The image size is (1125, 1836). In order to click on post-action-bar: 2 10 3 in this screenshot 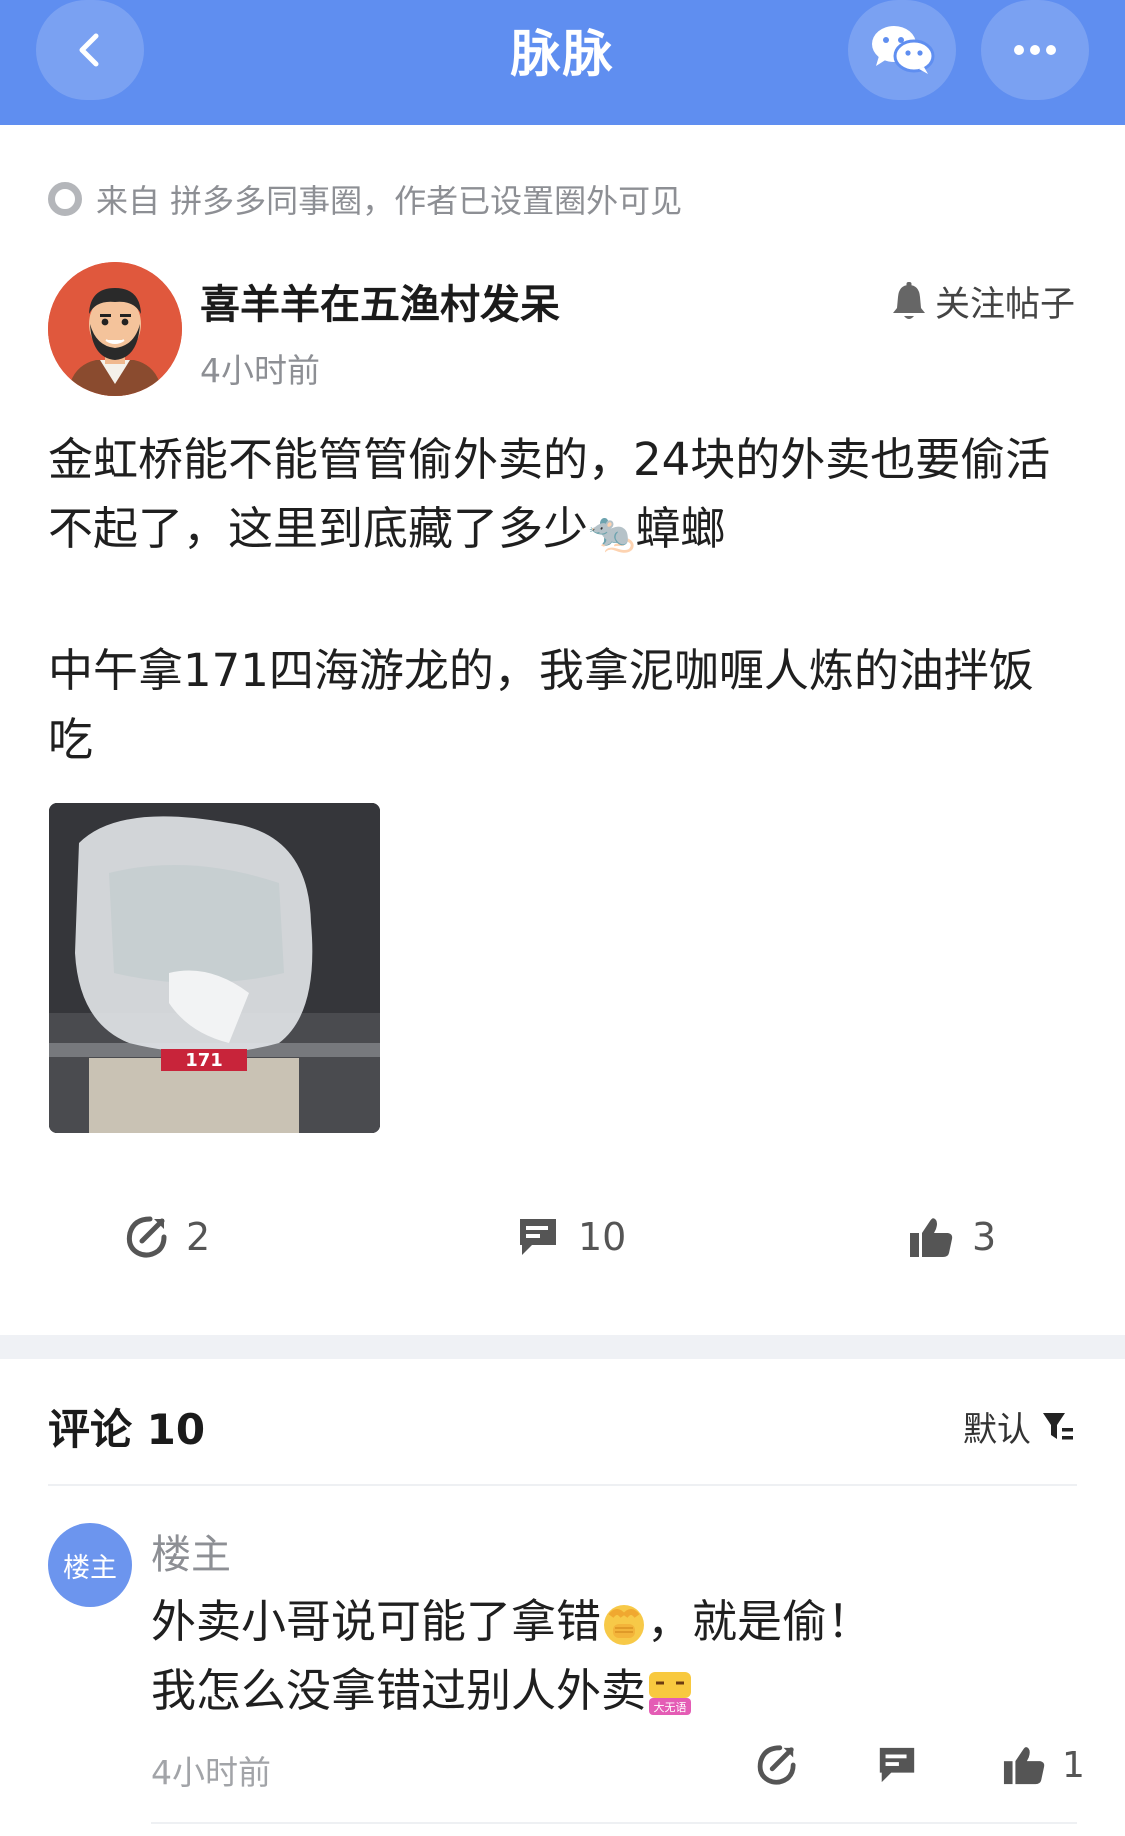, I will do `click(562, 1245)`.